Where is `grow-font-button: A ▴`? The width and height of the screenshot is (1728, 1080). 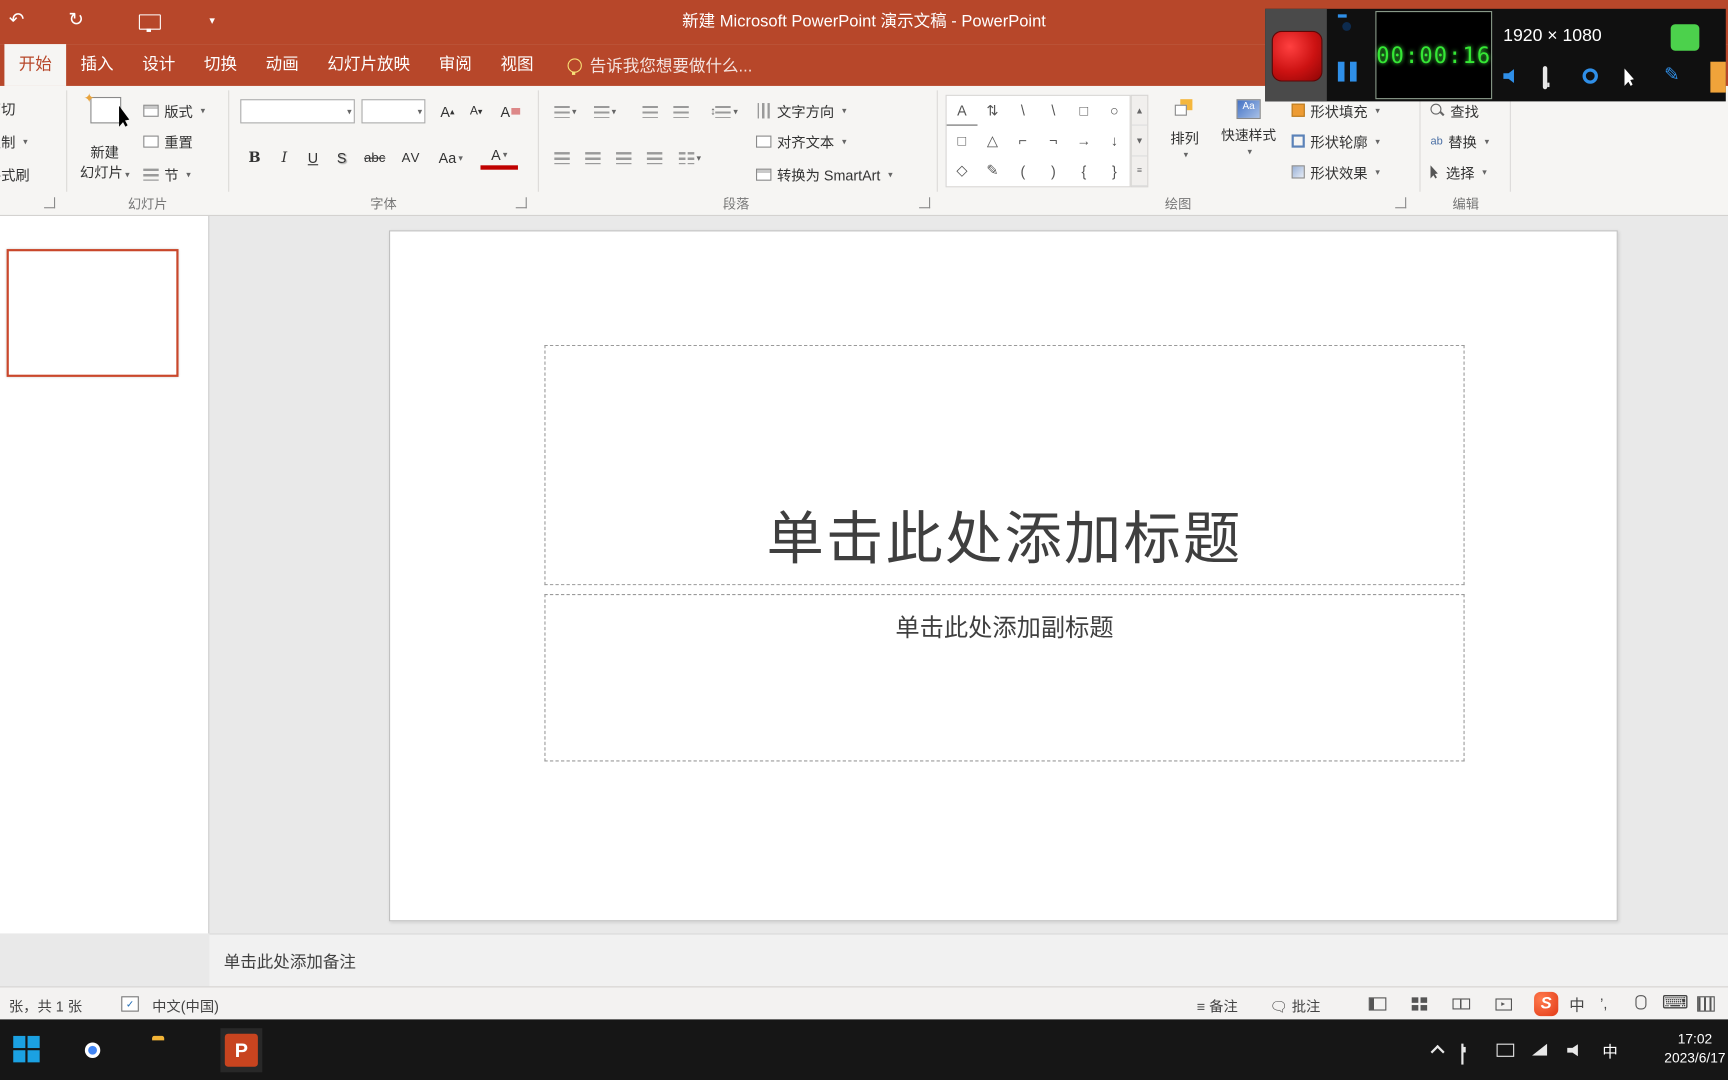 grow-font-button: A ▴ is located at coordinates (447, 111).